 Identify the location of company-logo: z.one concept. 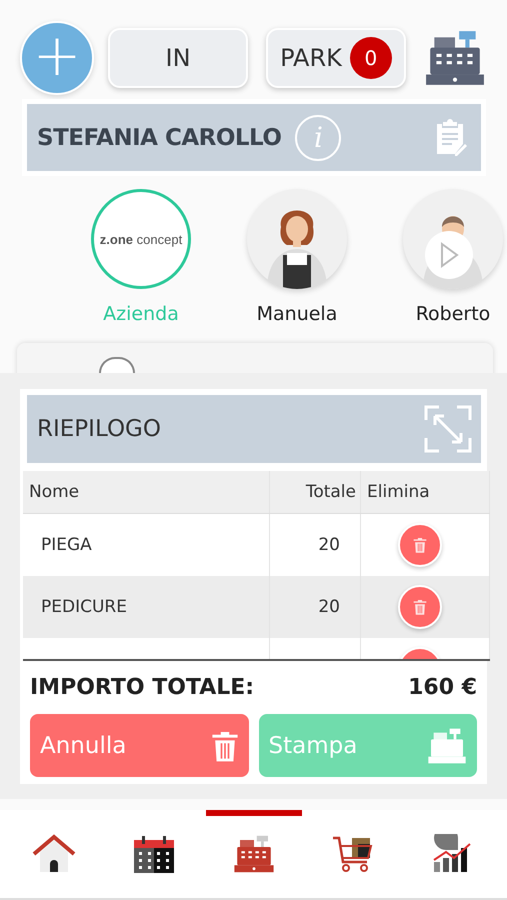
(141, 239).